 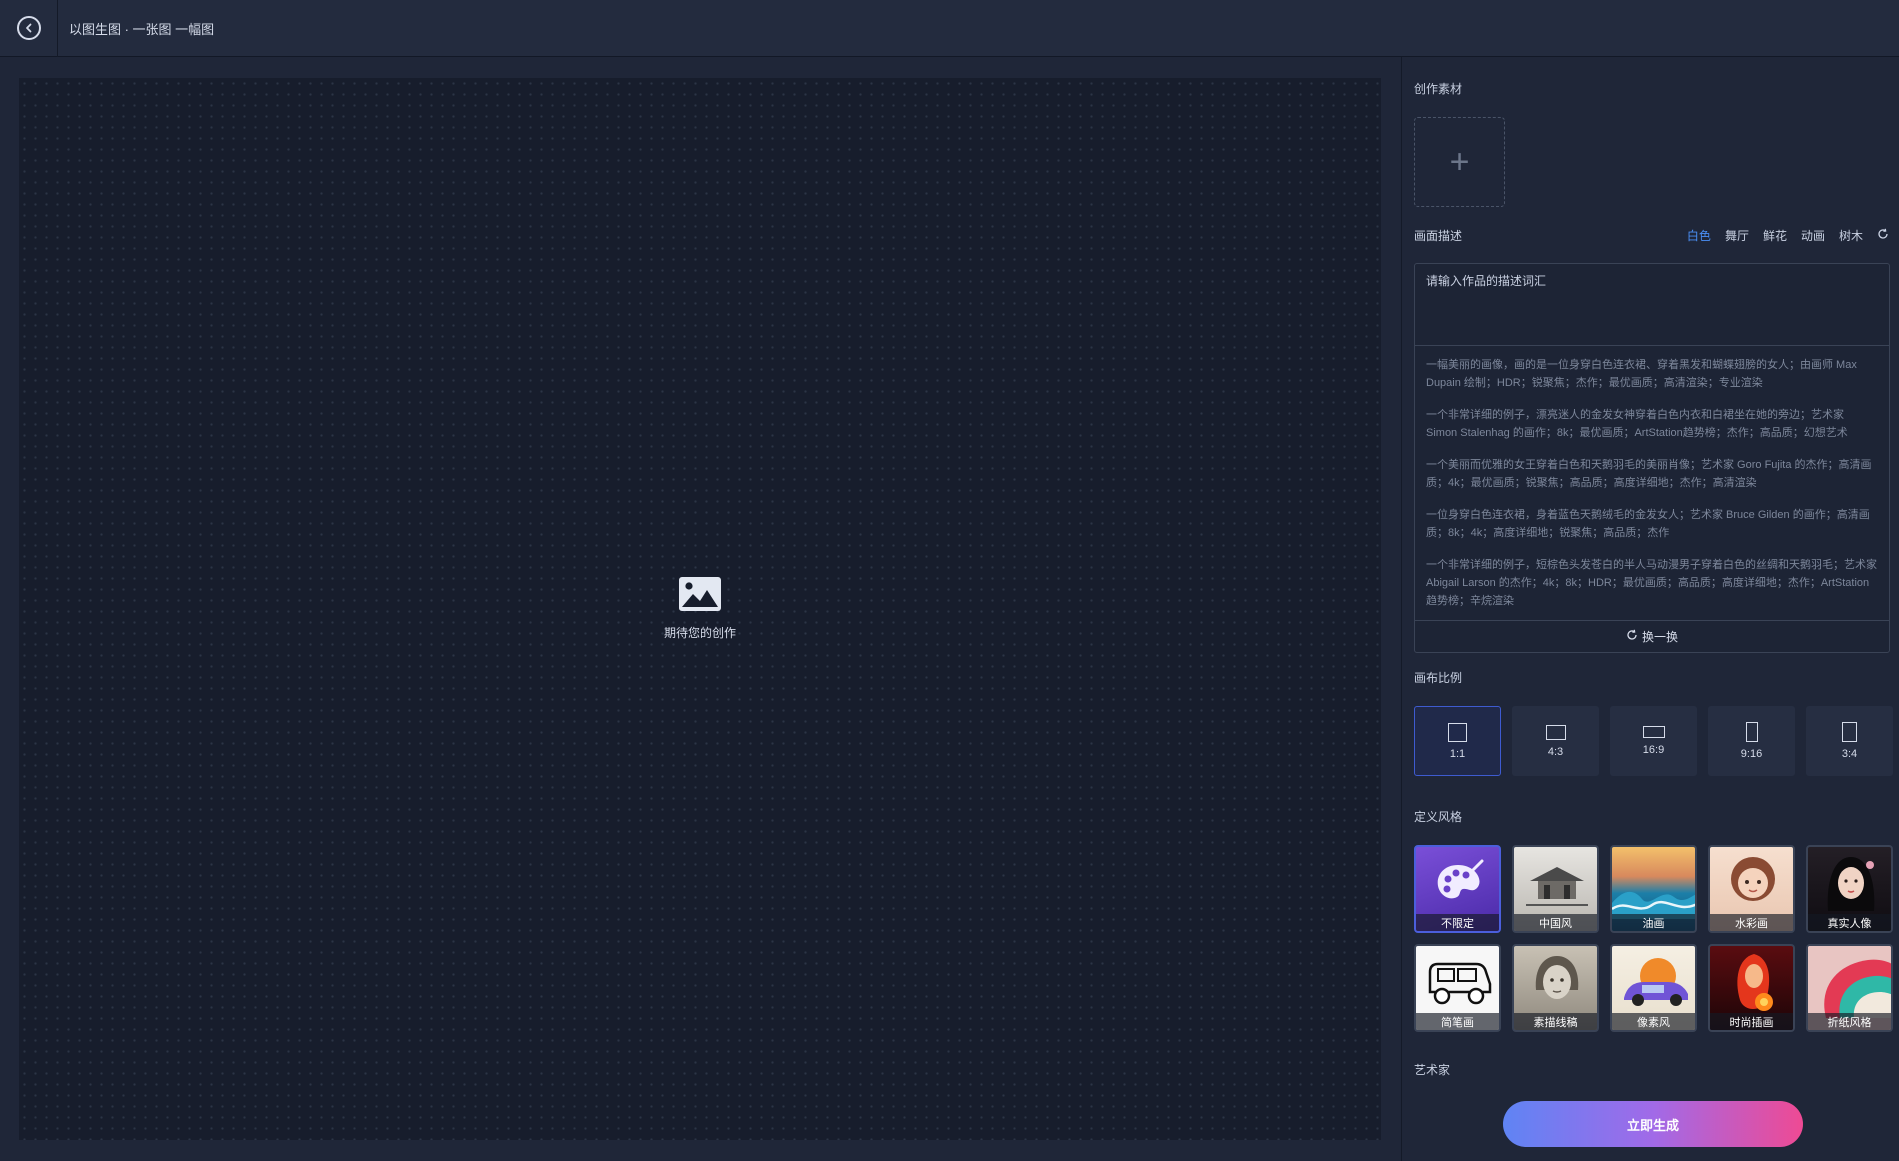 I want to click on placeholder-text: 期待您的创作, so click(x=700, y=633).